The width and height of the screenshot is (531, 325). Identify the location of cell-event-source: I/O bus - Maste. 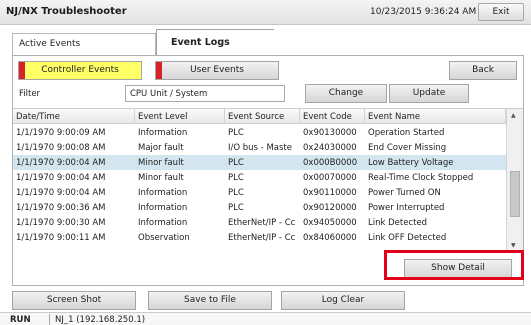
(260, 148).